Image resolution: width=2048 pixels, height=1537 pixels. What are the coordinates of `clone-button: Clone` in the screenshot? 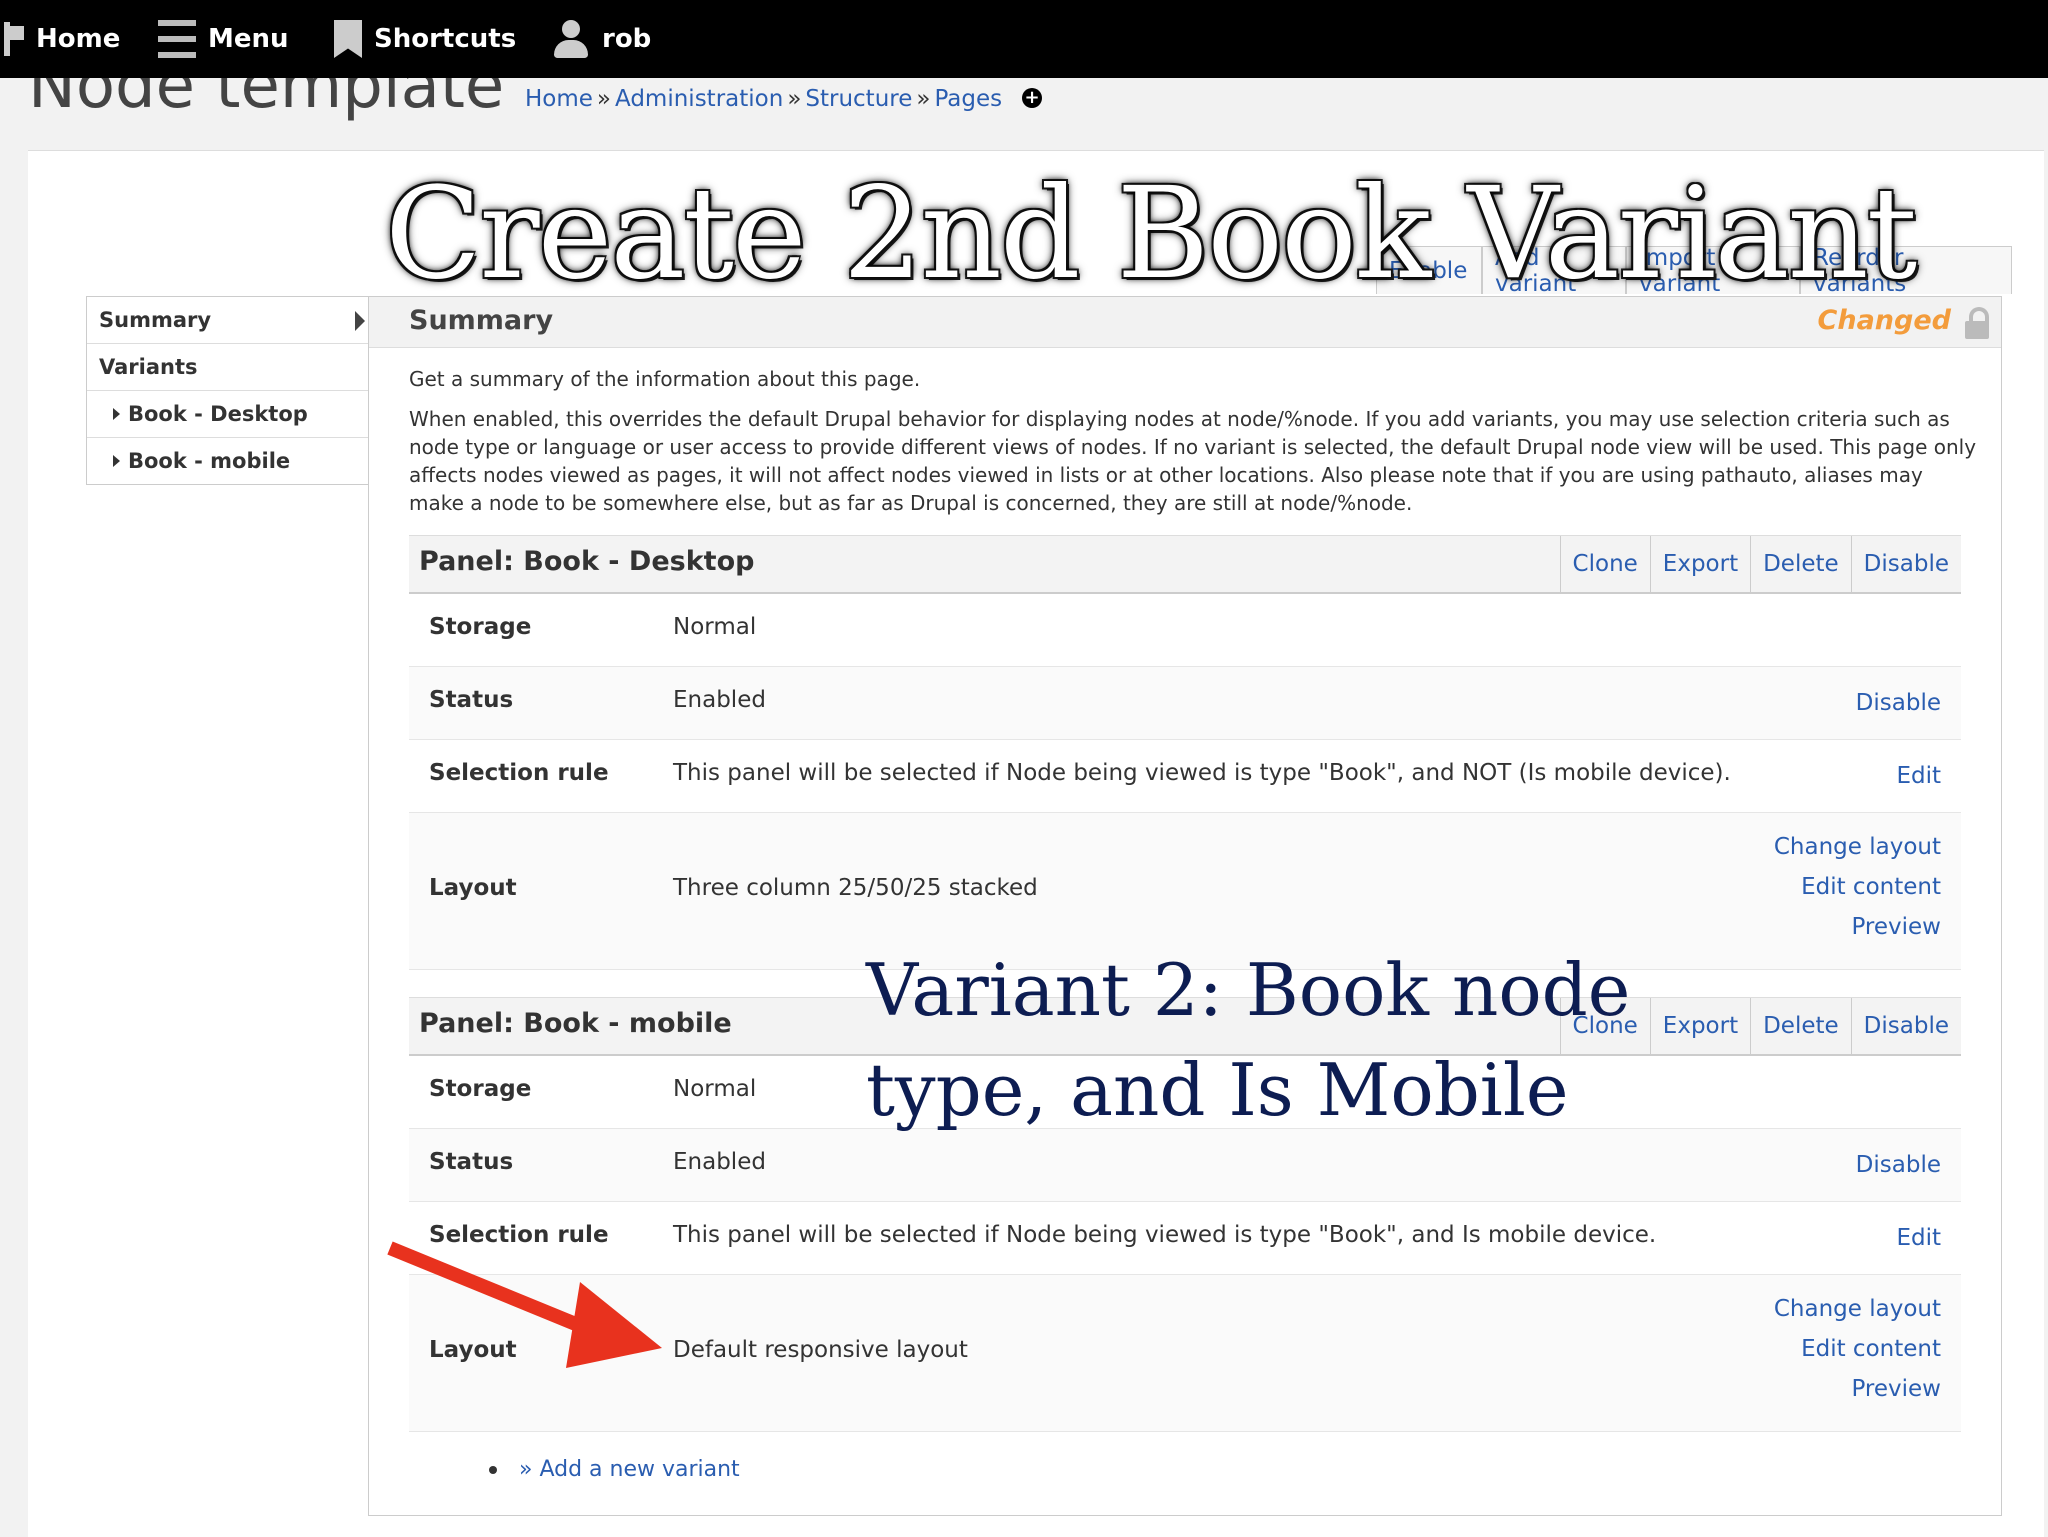 It's located at (1604, 564).